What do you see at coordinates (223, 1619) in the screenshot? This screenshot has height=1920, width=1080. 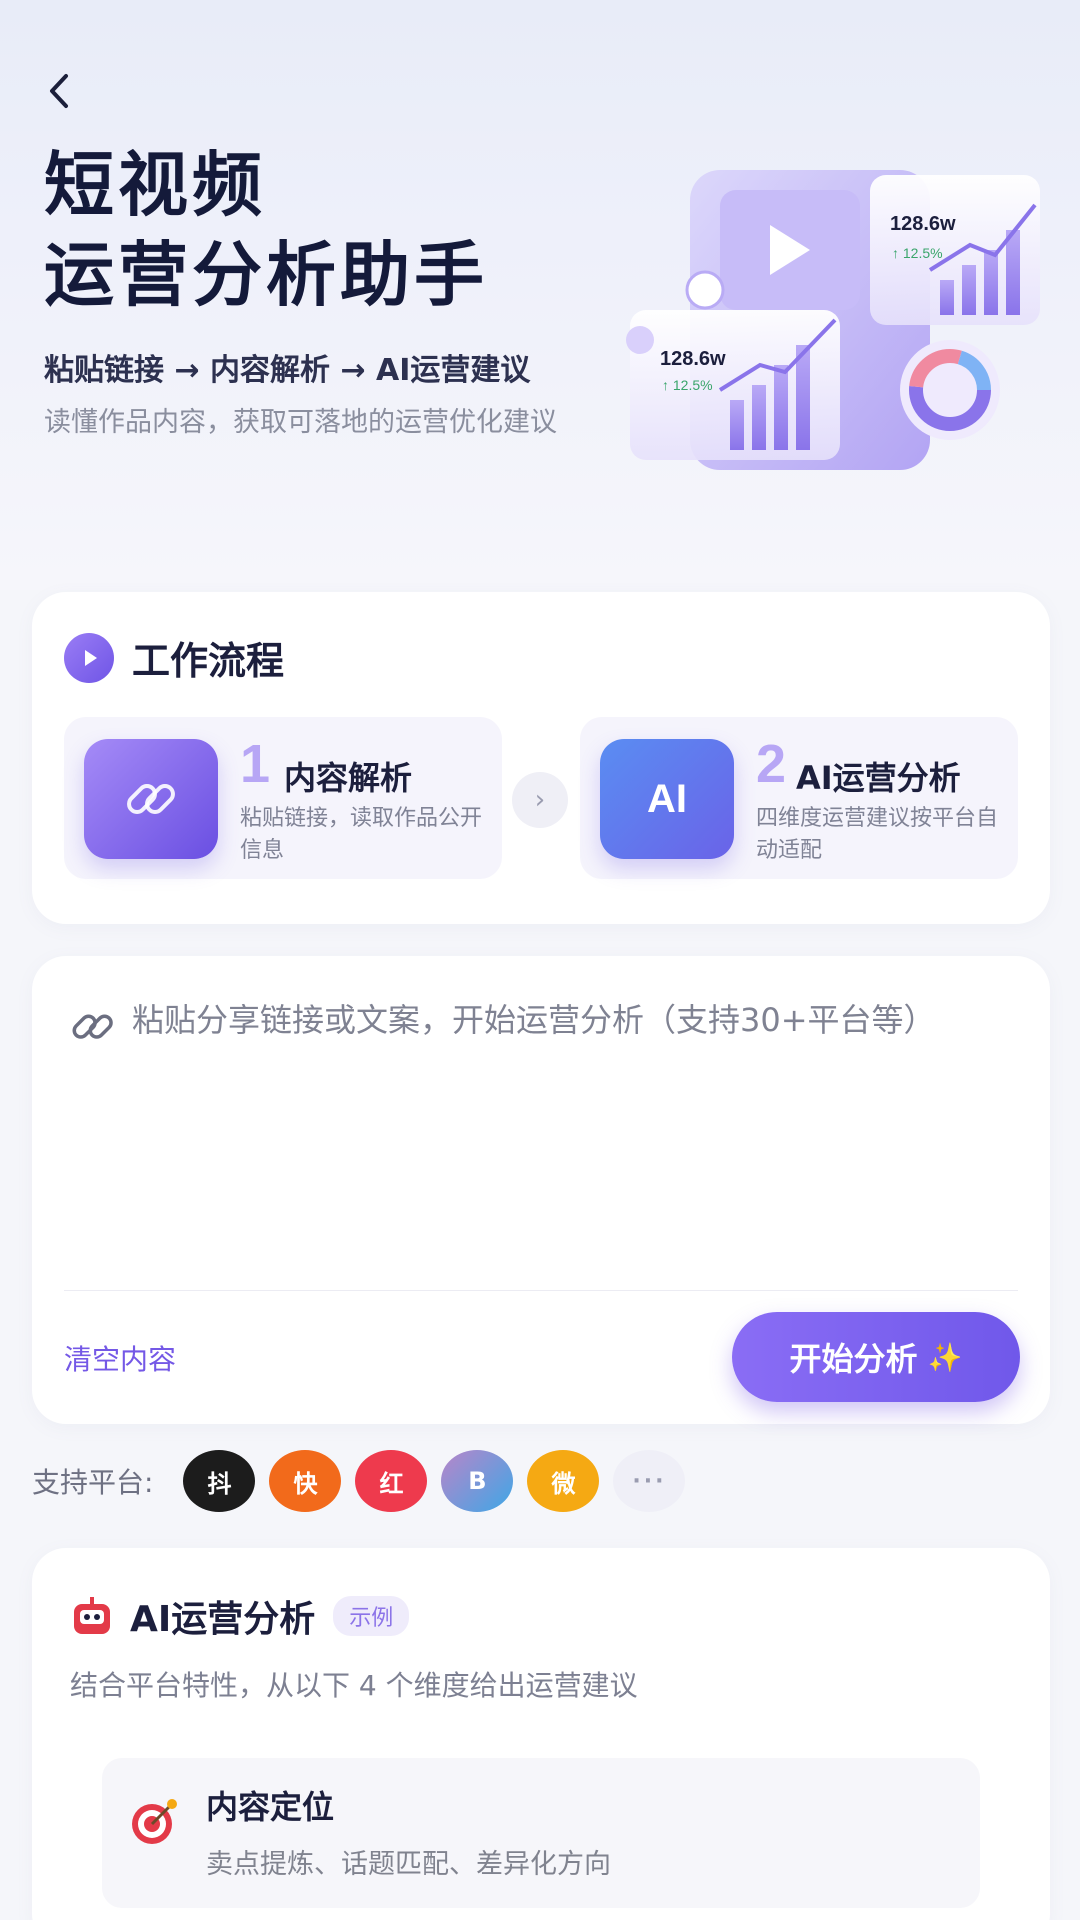 I see `analysis-title: AI运营分析` at bounding box center [223, 1619].